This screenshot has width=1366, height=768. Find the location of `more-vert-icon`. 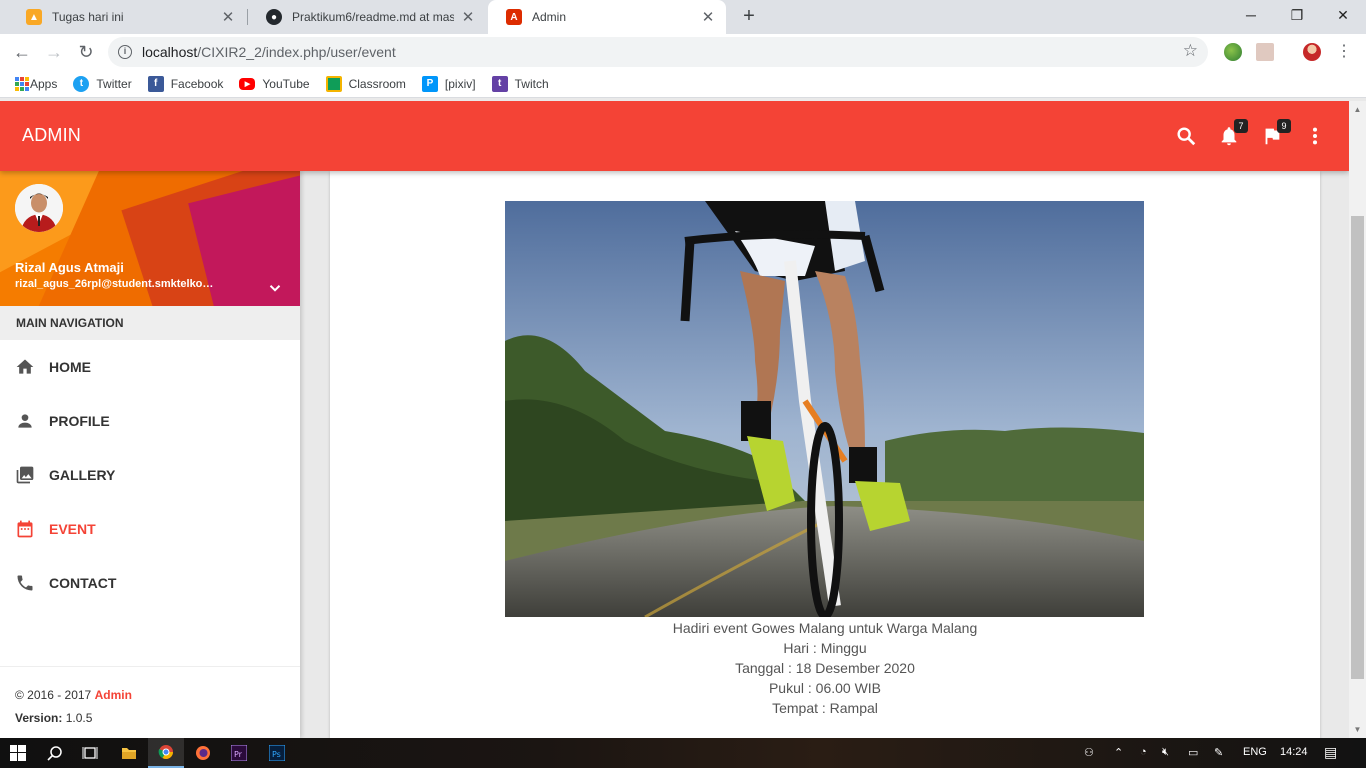

more-vert-icon is located at coordinates (1315, 136).